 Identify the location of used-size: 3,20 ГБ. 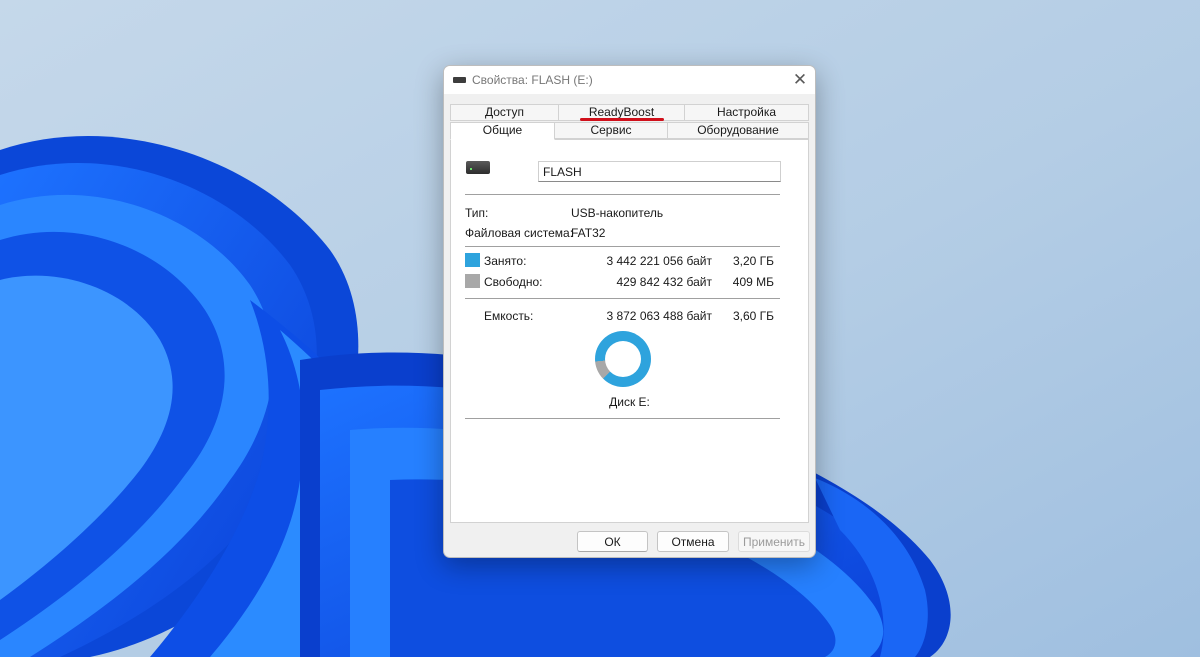
(753, 261).